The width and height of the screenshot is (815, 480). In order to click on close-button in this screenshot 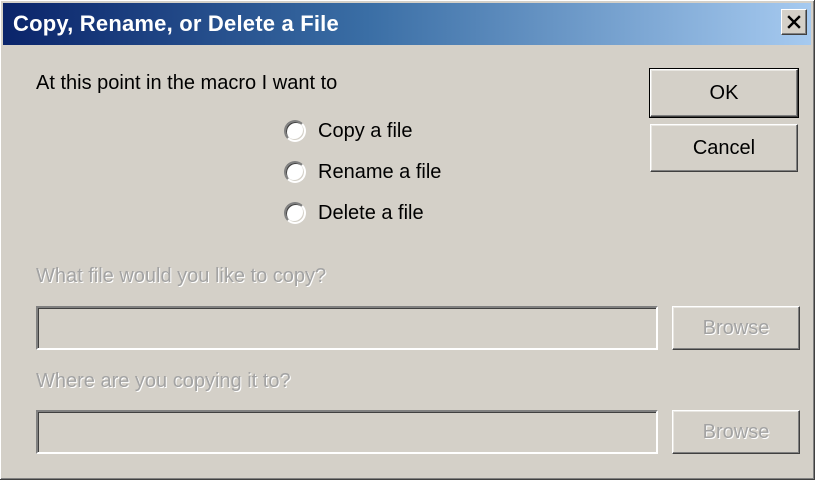, I will do `click(794, 22)`.